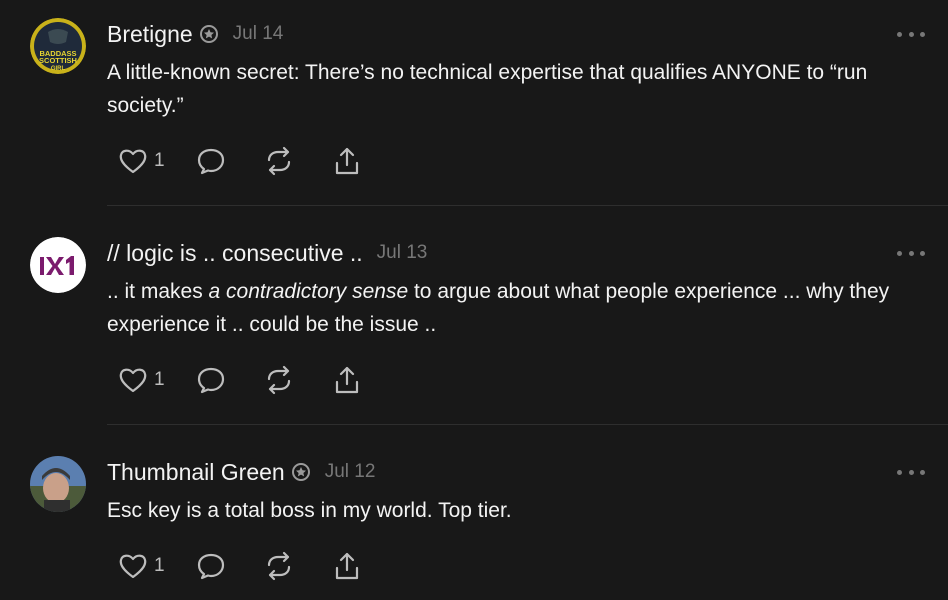 The image size is (948, 600). Describe the element at coordinates (235, 253) in the screenshot. I see `author-name: // logic is .. consecutive ..` at that location.